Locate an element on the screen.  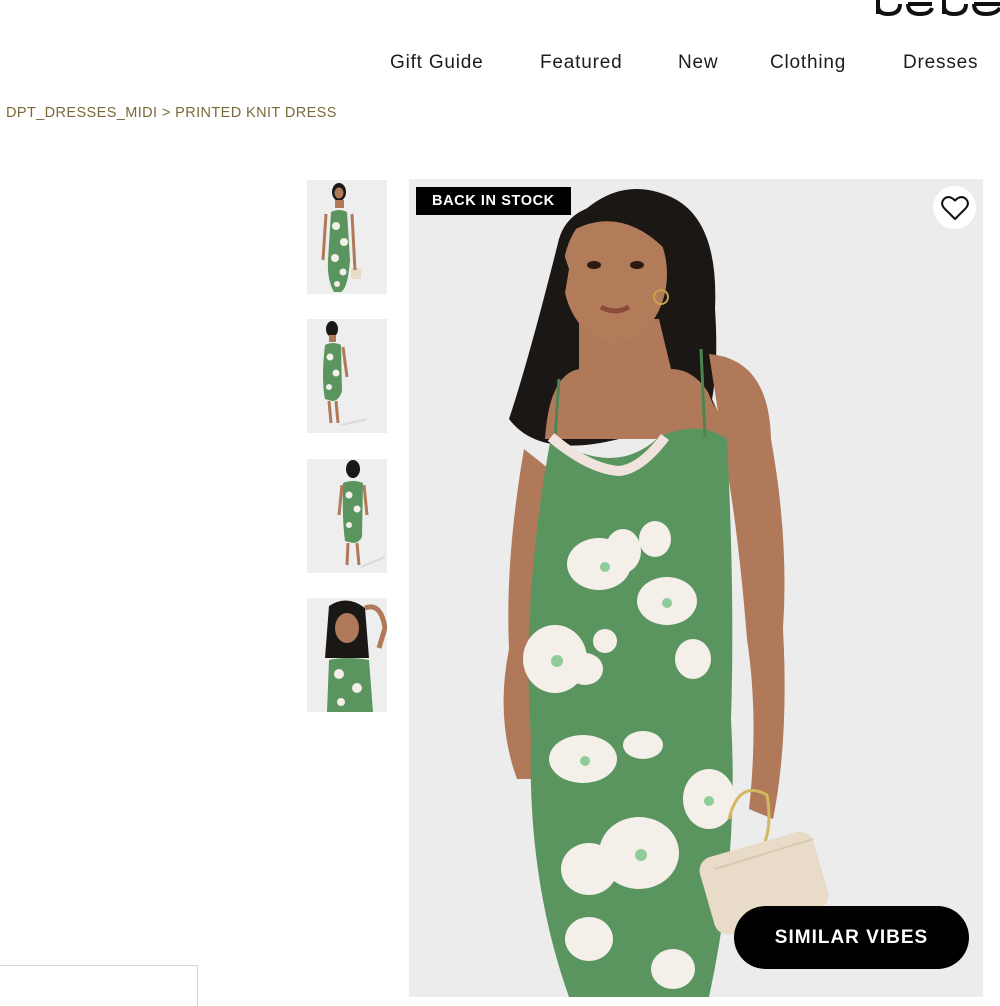
product-thumbnail-back is located at coordinates (347, 516).